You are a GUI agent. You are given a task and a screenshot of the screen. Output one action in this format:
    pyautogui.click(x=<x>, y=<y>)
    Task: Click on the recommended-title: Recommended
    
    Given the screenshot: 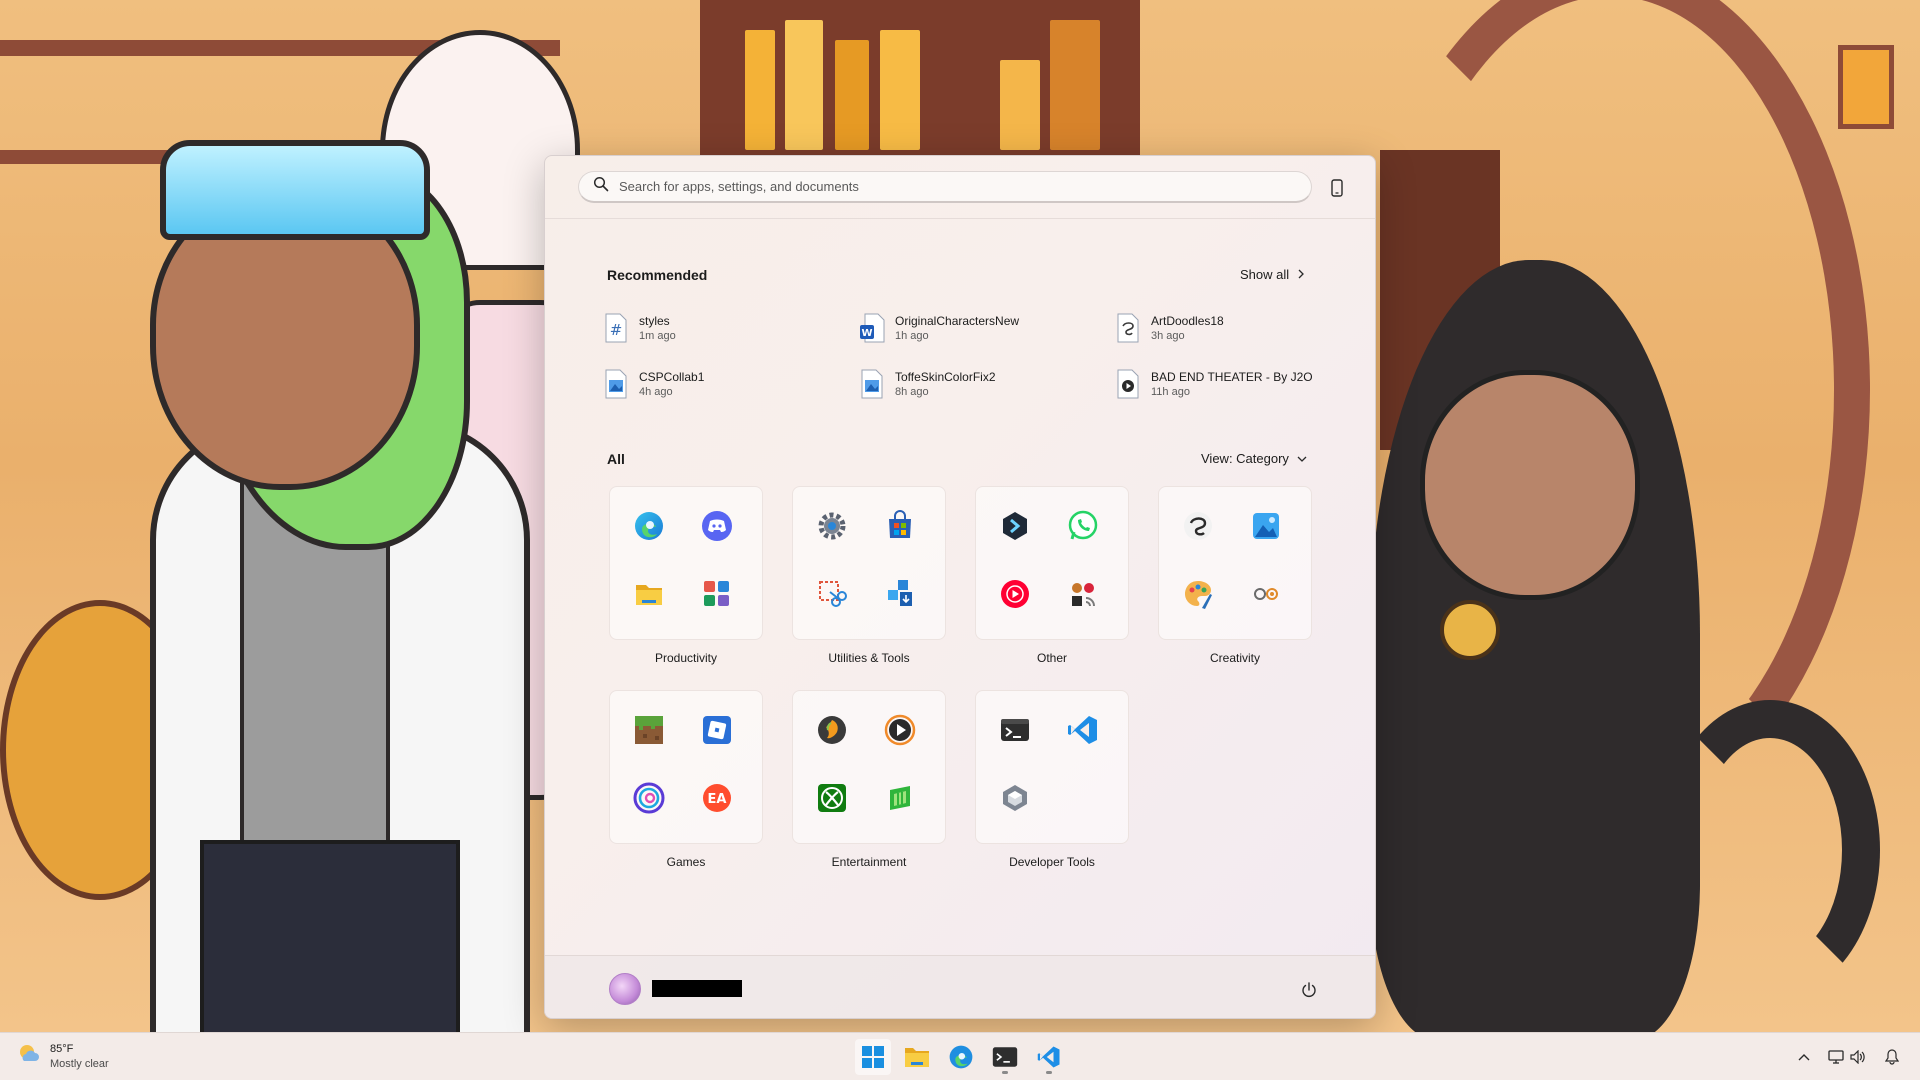 What is the action you would take?
    pyautogui.click(x=657, y=275)
    